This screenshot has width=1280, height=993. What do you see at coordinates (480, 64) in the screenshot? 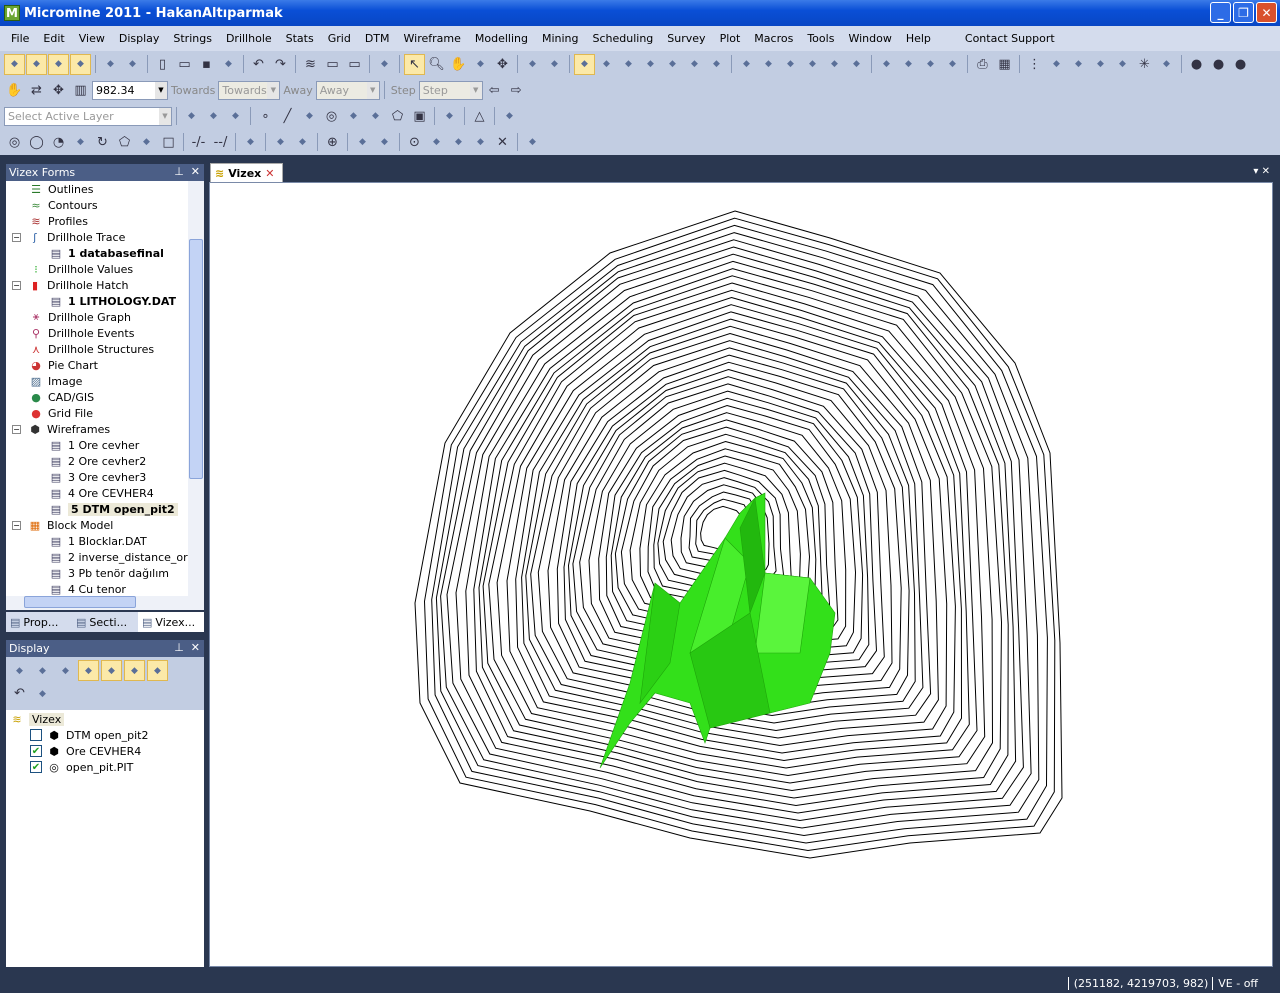
I see `rotate-hand-icon: ◆` at bounding box center [480, 64].